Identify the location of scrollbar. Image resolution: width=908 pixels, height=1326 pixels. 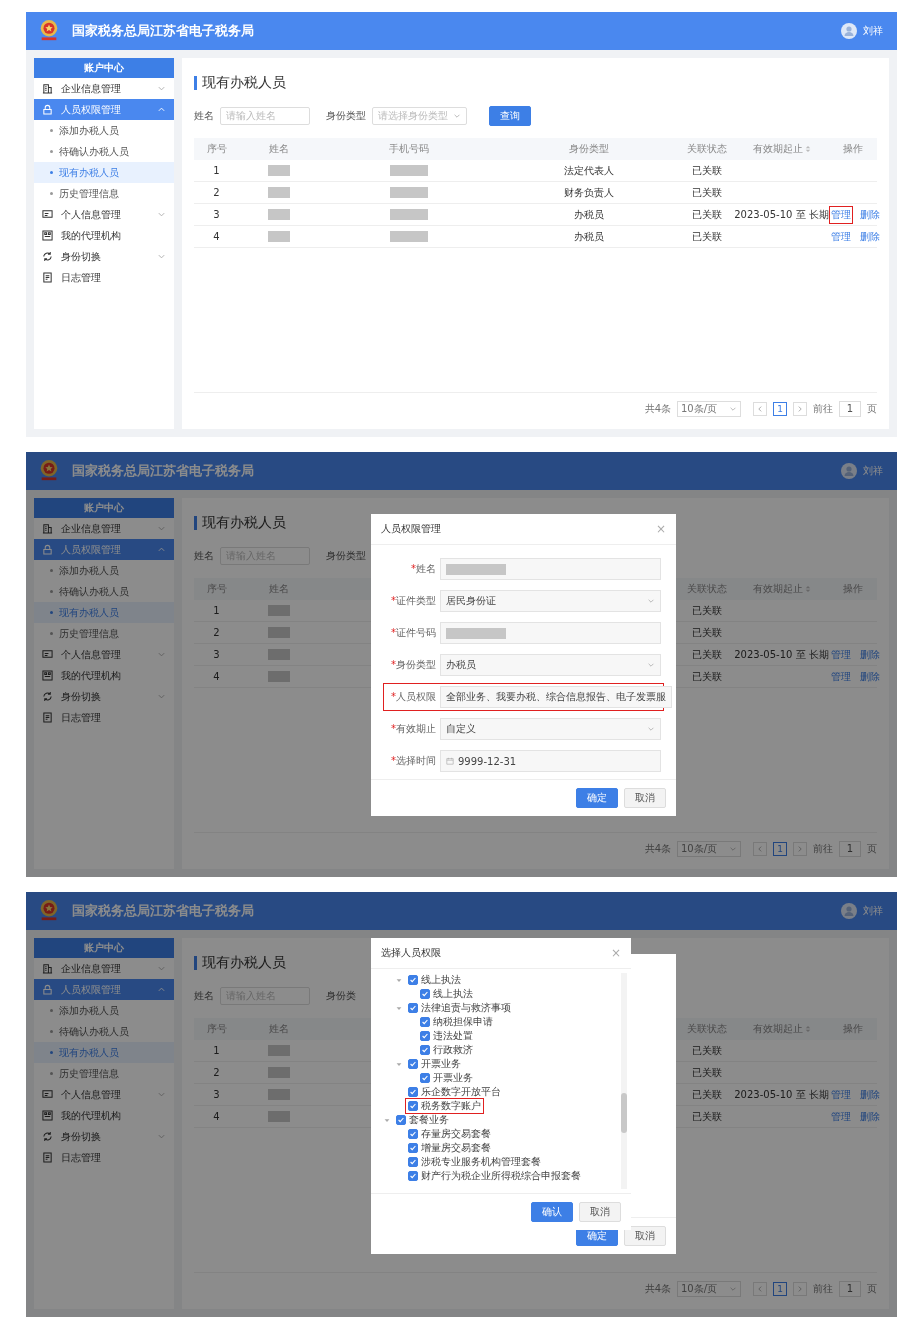
(624, 1081).